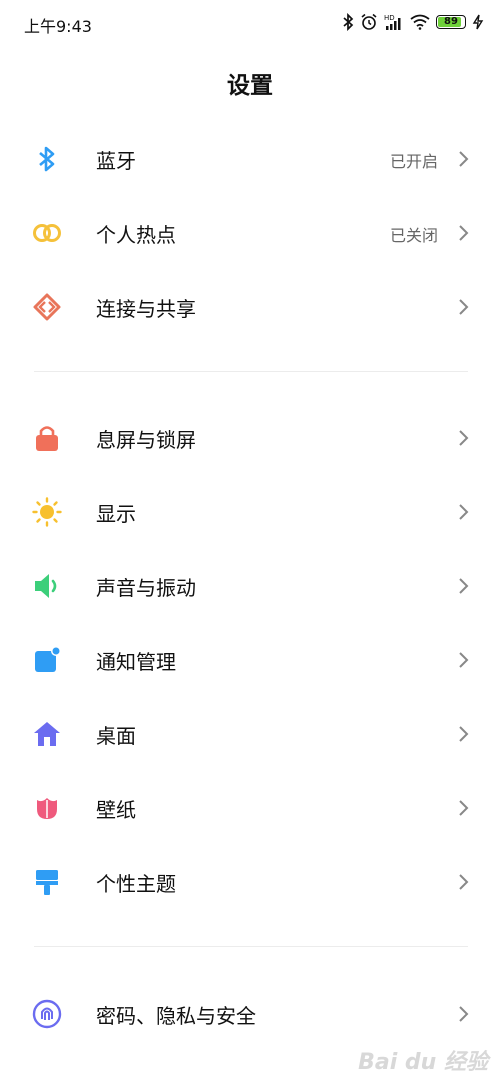  Describe the element at coordinates (47, 233) in the screenshot. I see `hotspot-icon` at that location.